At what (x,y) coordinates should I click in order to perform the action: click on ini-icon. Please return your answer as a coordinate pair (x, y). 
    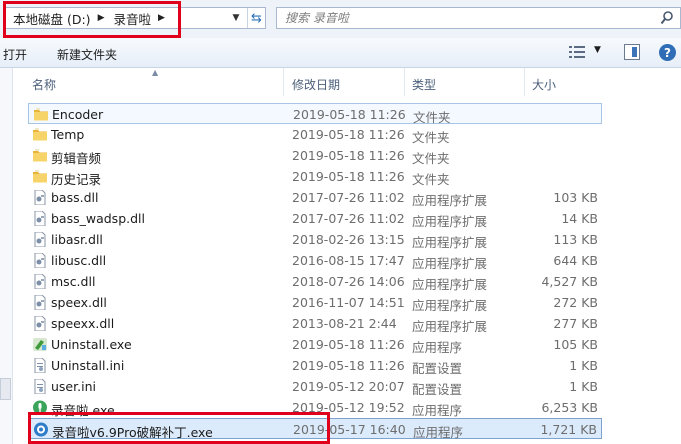
    Looking at the image, I should click on (40, 365).